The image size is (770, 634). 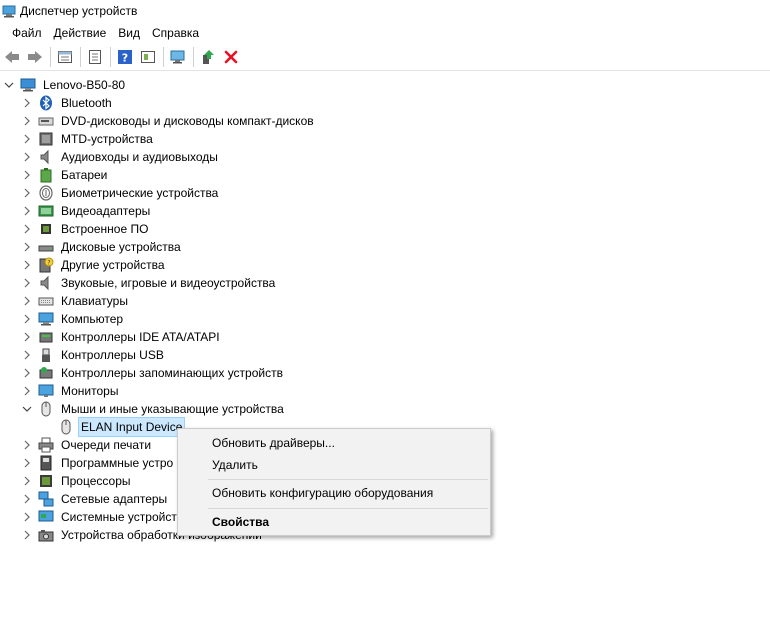 I want to click on tree-category-ide: Контроллеры IDE ATA/ATAPI, so click(x=121, y=337).